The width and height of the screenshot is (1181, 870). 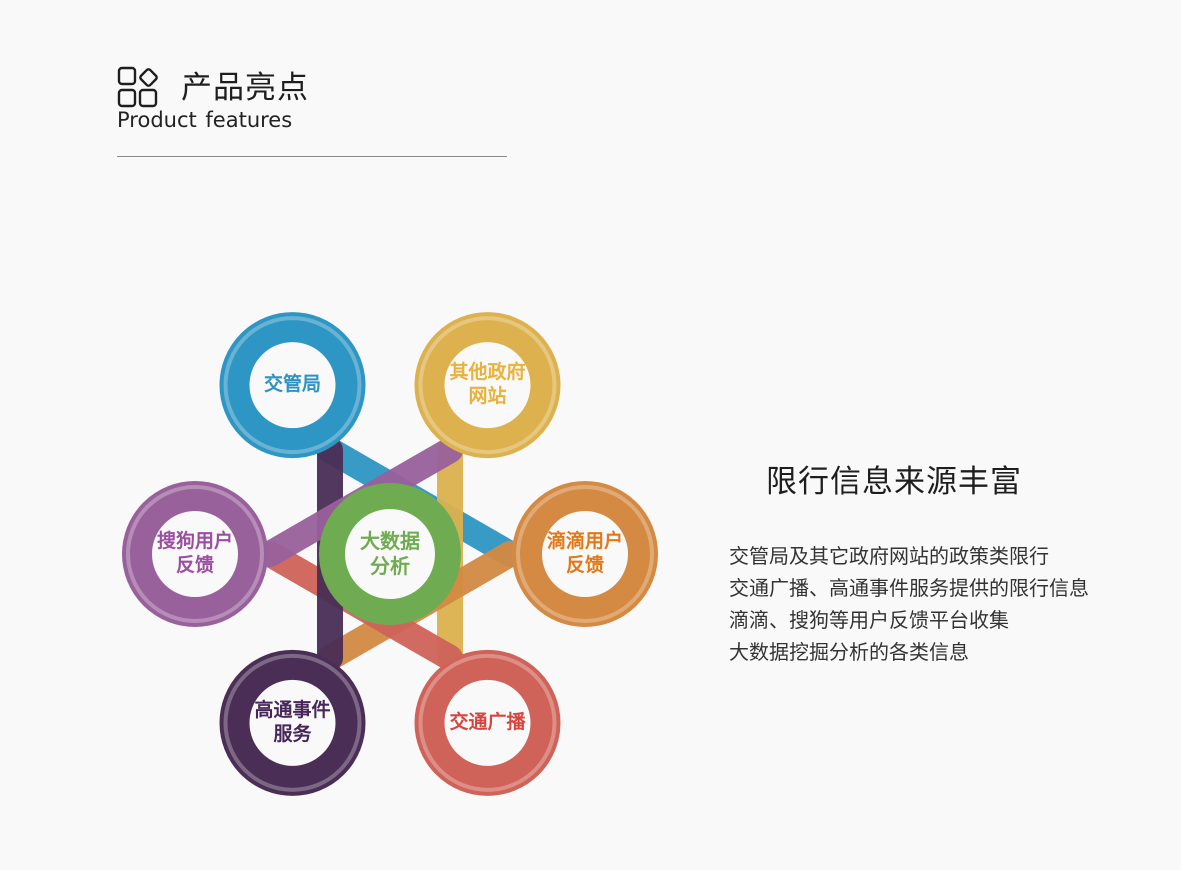 What do you see at coordinates (849, 652) in the screenshot?
I see `feature-line: 大数据挖掘分析的各类信息` at bounding box center [849, 652].